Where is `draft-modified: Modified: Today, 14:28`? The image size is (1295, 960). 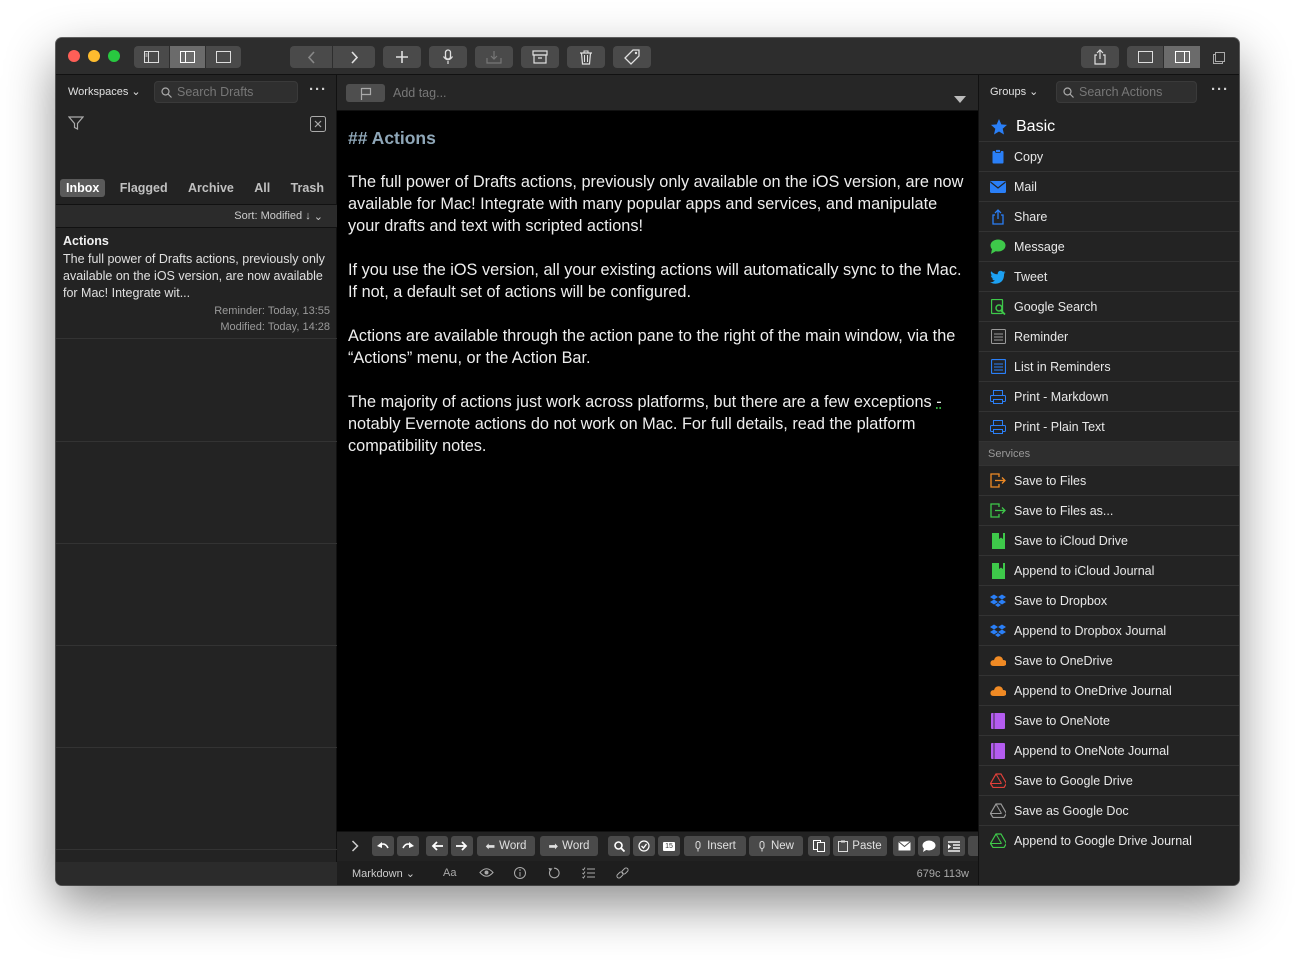
draft-modified: Modified: Today, 14:28 is located at coordinates (275, 327).